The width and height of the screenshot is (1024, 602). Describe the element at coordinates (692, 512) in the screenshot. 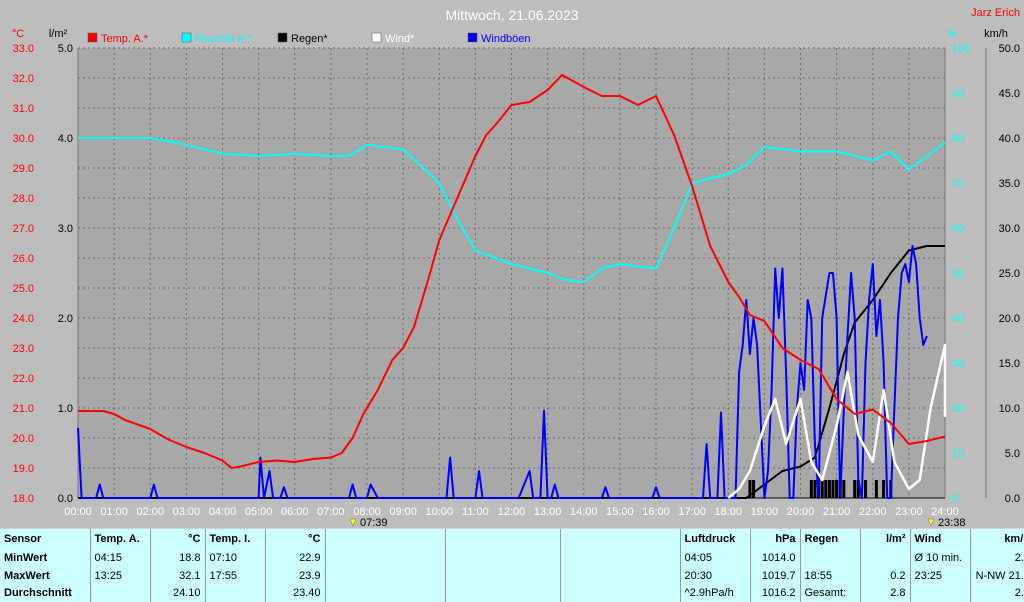

I see `x-tick-label: 17:00` at that location.